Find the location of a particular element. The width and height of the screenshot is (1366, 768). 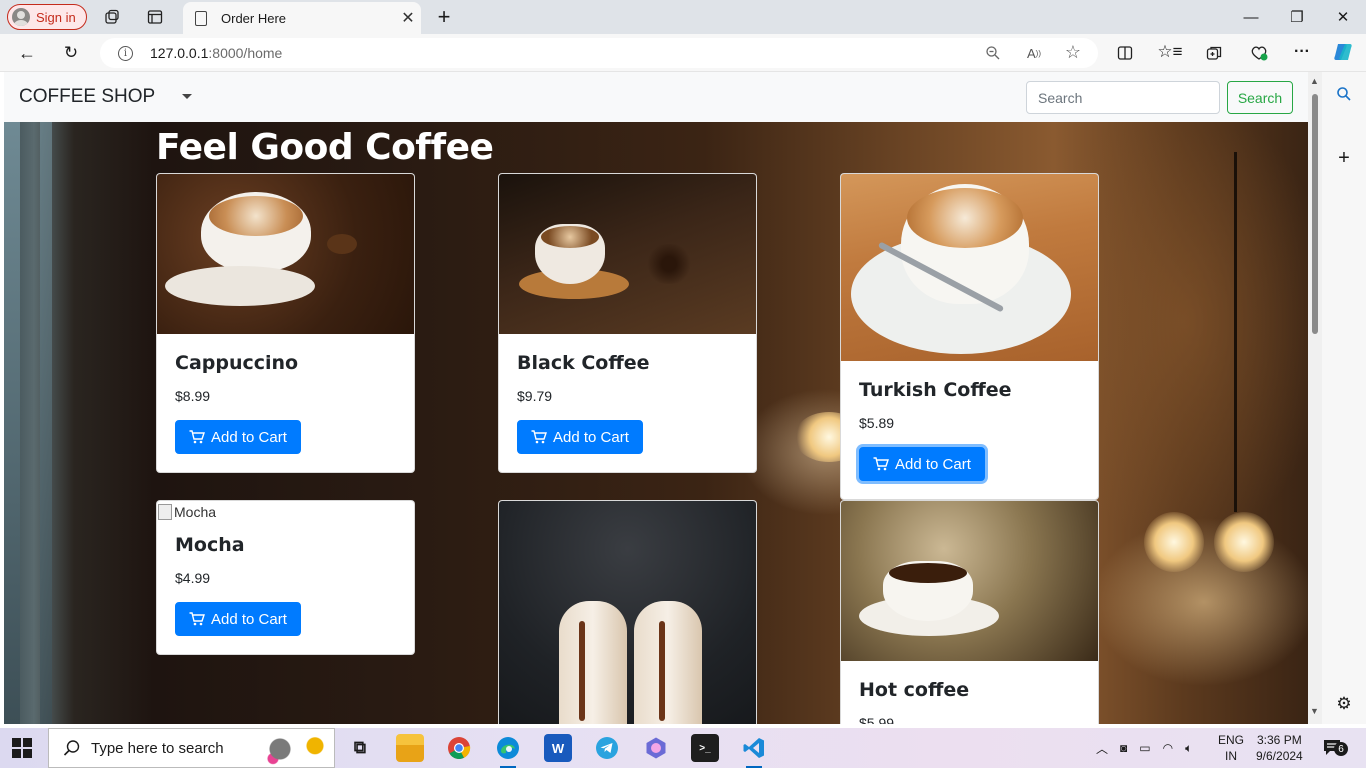

product-name: Black Coffee is located at coordinates (583, 363).